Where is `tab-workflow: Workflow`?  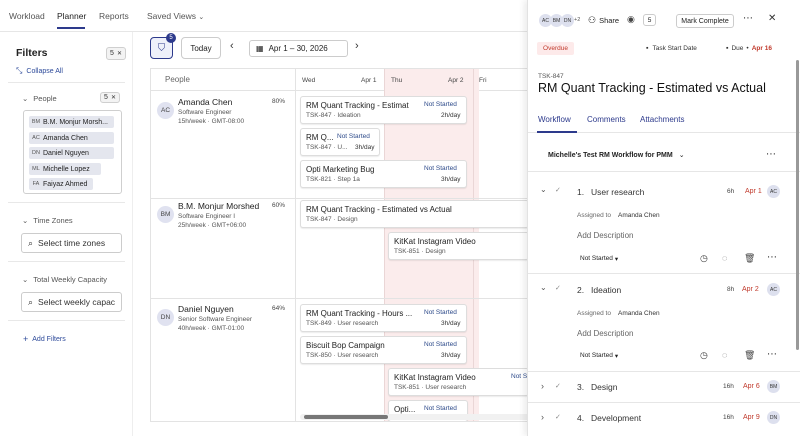
tab-workflow: Workflow is located at coordinates (554, 119).